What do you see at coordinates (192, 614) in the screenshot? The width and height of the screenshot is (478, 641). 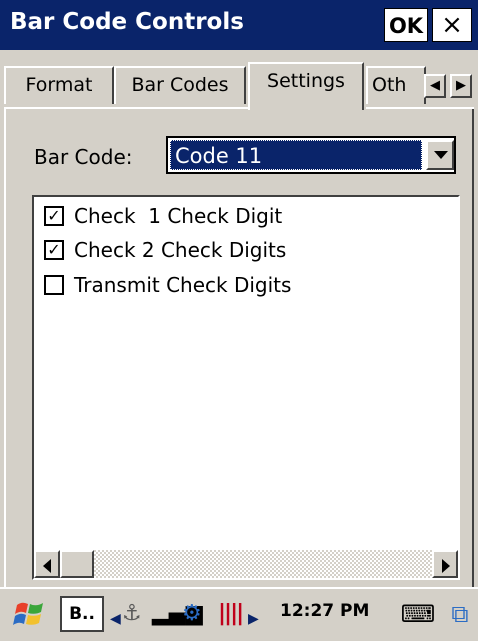 I see `sync-icon: ⚙` at bounding box center [192, 614].